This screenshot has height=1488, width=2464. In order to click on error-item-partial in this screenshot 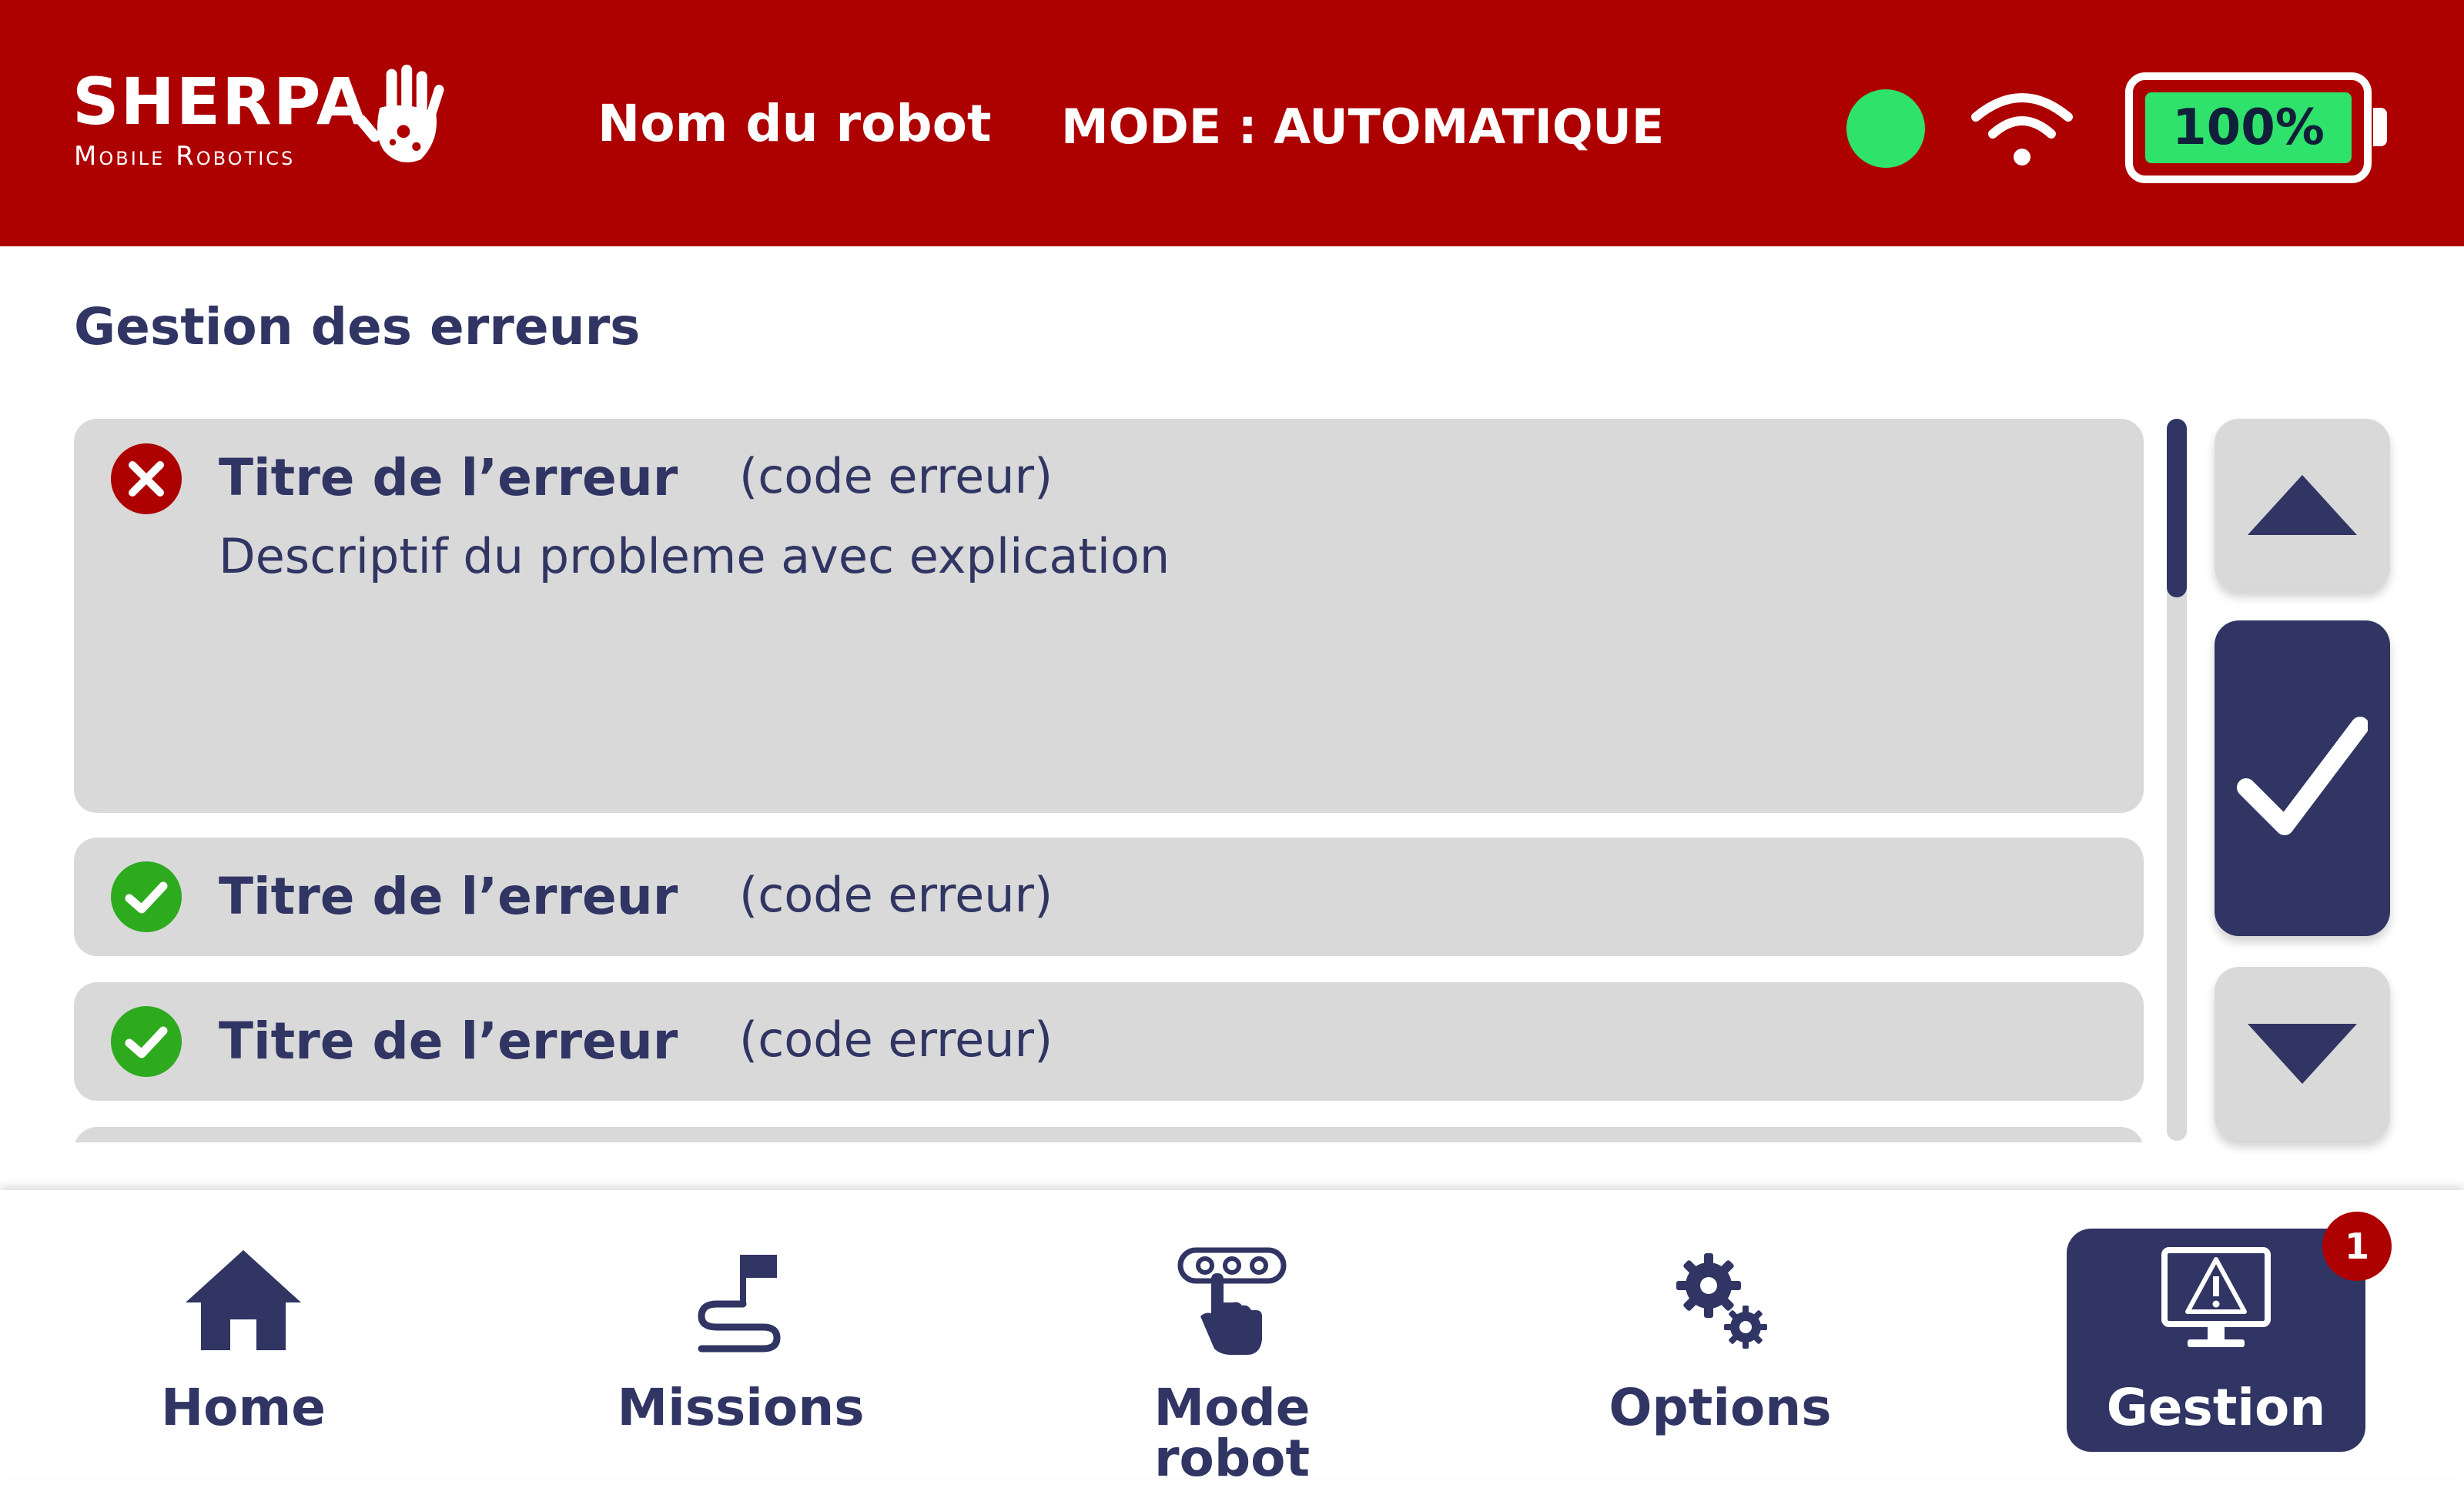, I will do `click(1109, 1134)`.